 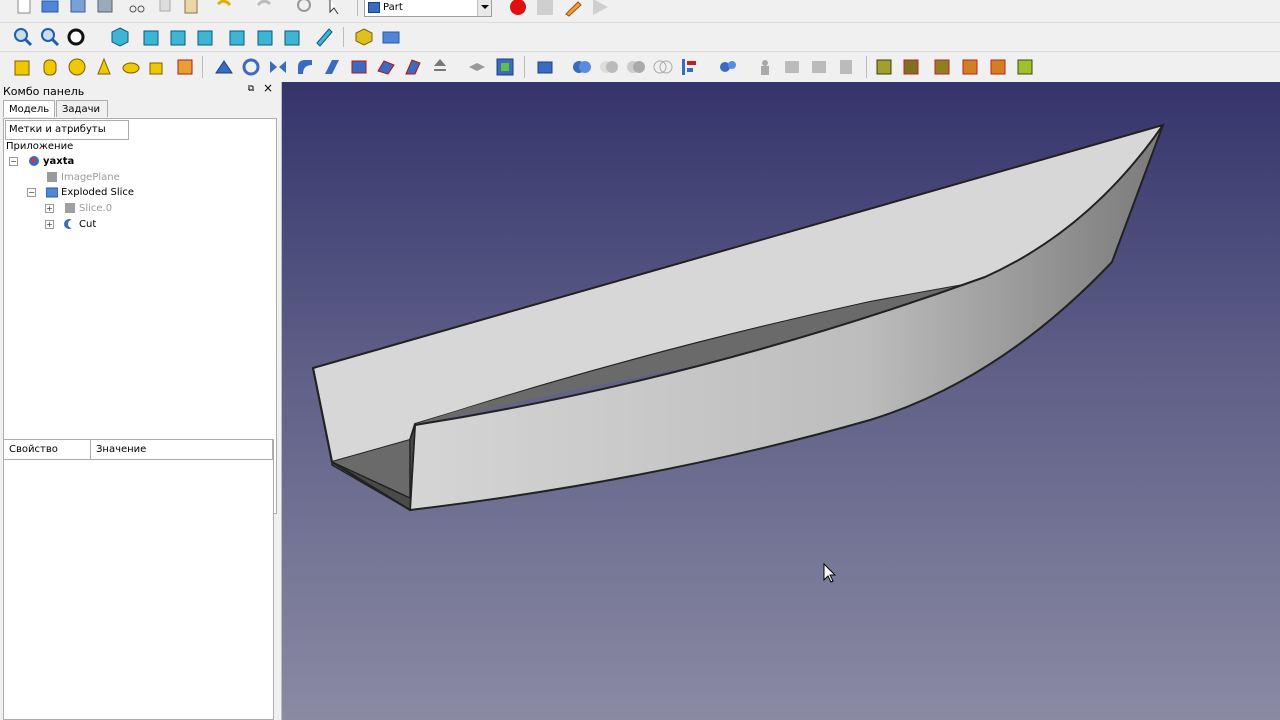 What do you see at coordinates (78, 8) in the screenshot?
I see `save-icon` at bounding box center [78, 8].